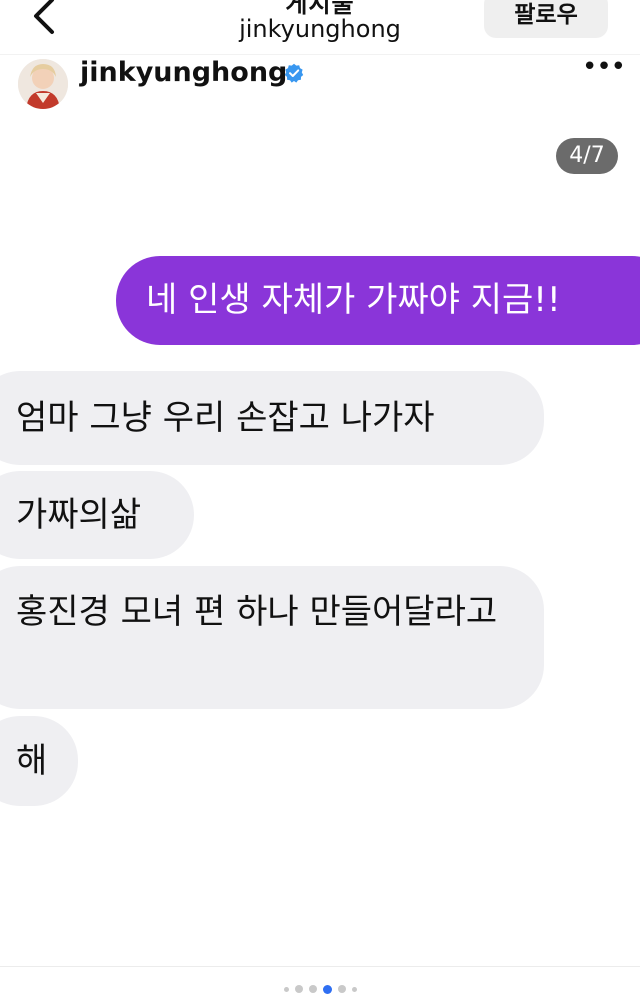  Describe the element at coordinates (604, 67) in the screenshot. I see `more-horizontal-icon: •••` at that location.